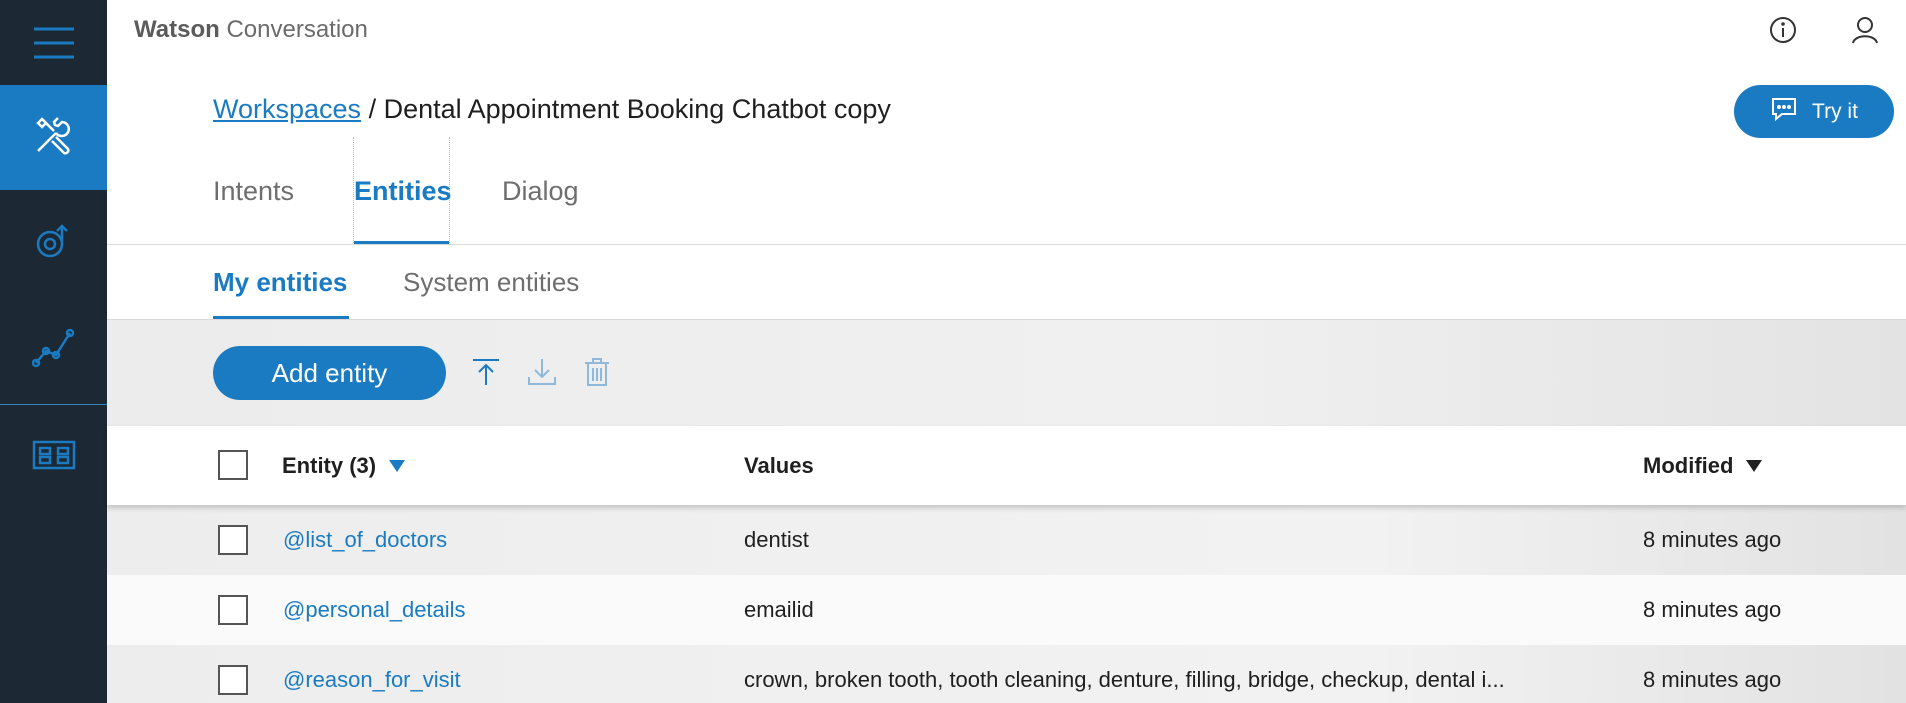 The image size is (1906, 703). Describe the element at coordinates (372, 674) in the screenshot. I see `entity-name-link: @reason_for_visit` at that location.